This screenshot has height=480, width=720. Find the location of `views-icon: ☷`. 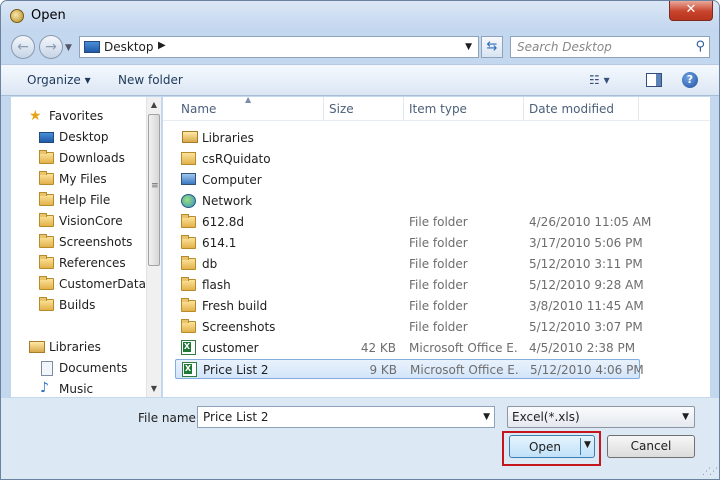

views-icon: ☷ is located at coordinates (594, 80).